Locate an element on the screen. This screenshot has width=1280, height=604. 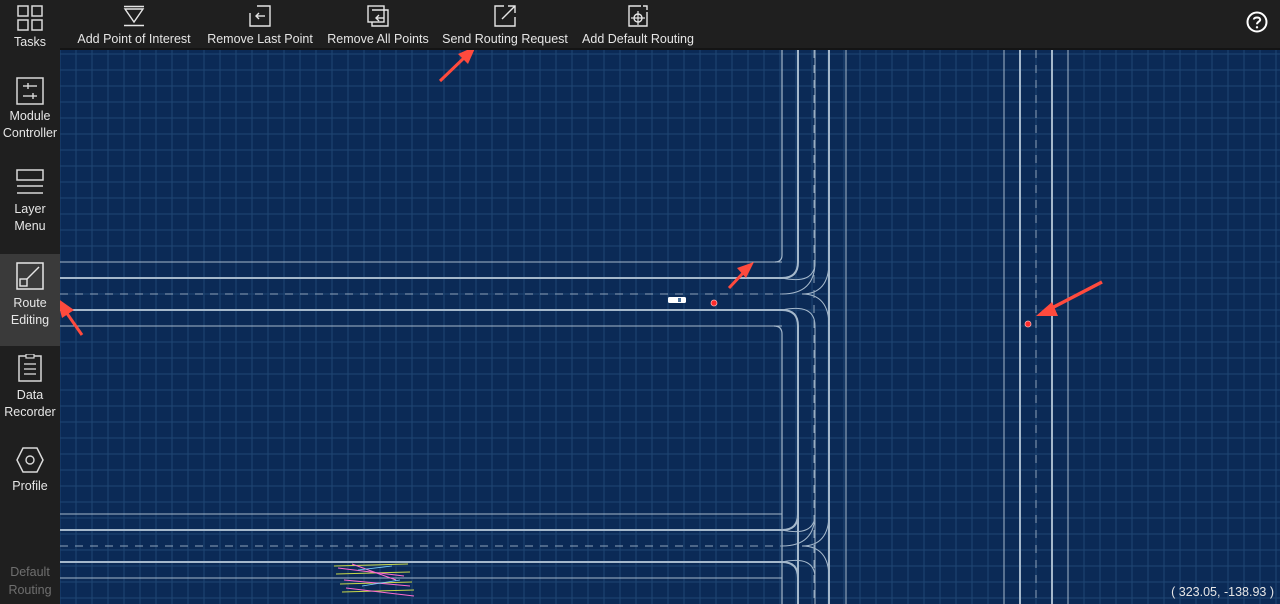
sidebar-item-layer-menu: Layer Menu is located at coordinates (30, 202).